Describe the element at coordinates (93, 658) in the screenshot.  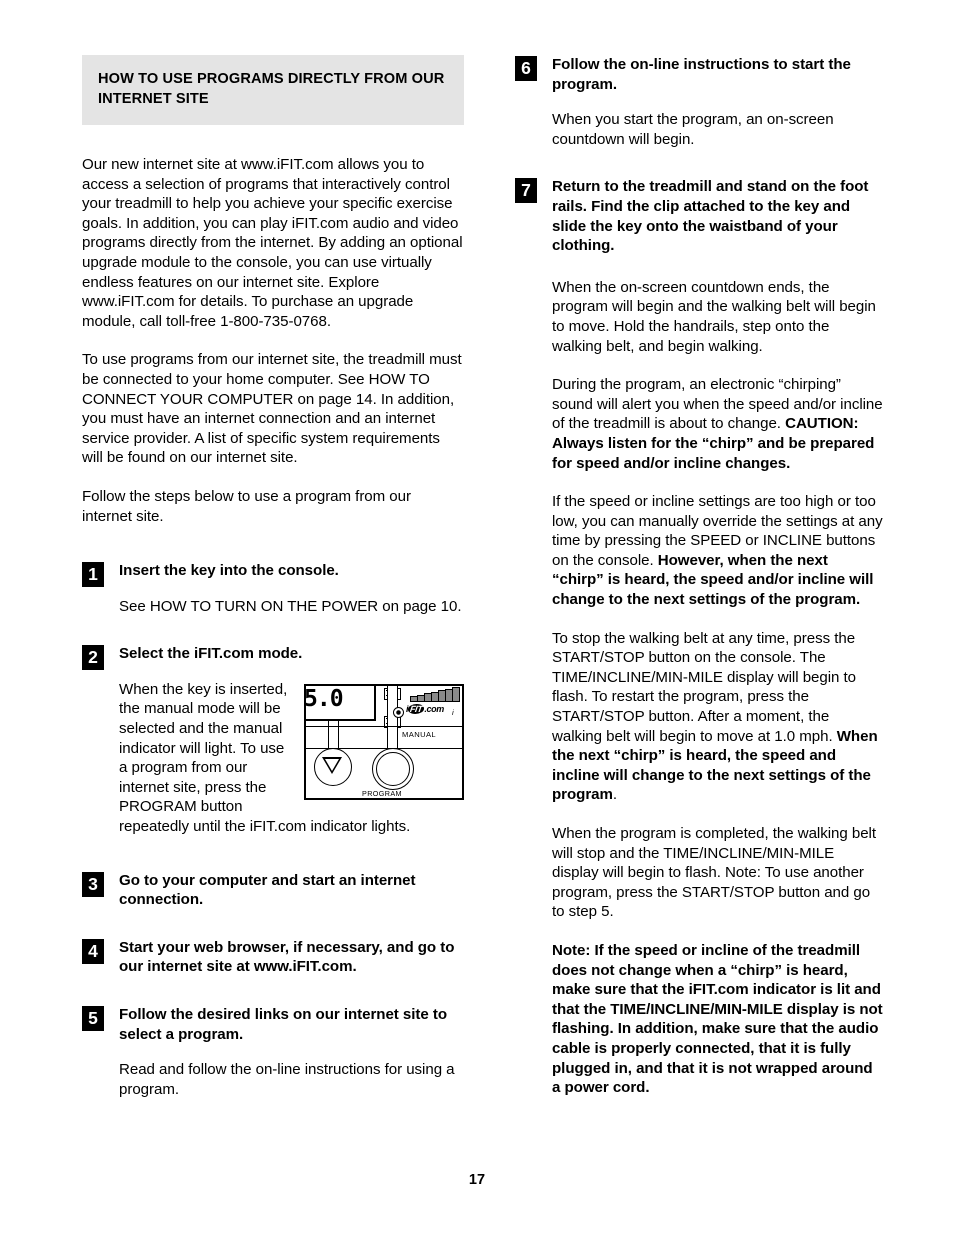
I see `step-2-number: 2` at that location.